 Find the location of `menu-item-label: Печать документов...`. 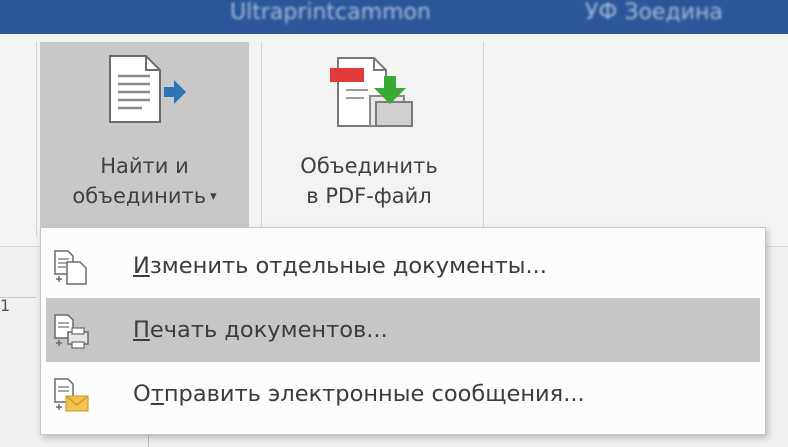

menu-item-label: Печать документов... is located at coordinates (260, 330).